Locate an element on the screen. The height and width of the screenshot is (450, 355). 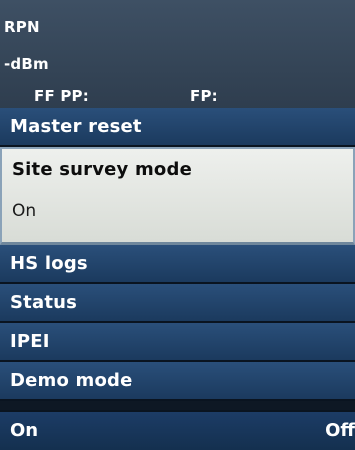
menu-item-label: Demo mode is located at coordinates (71, 380).